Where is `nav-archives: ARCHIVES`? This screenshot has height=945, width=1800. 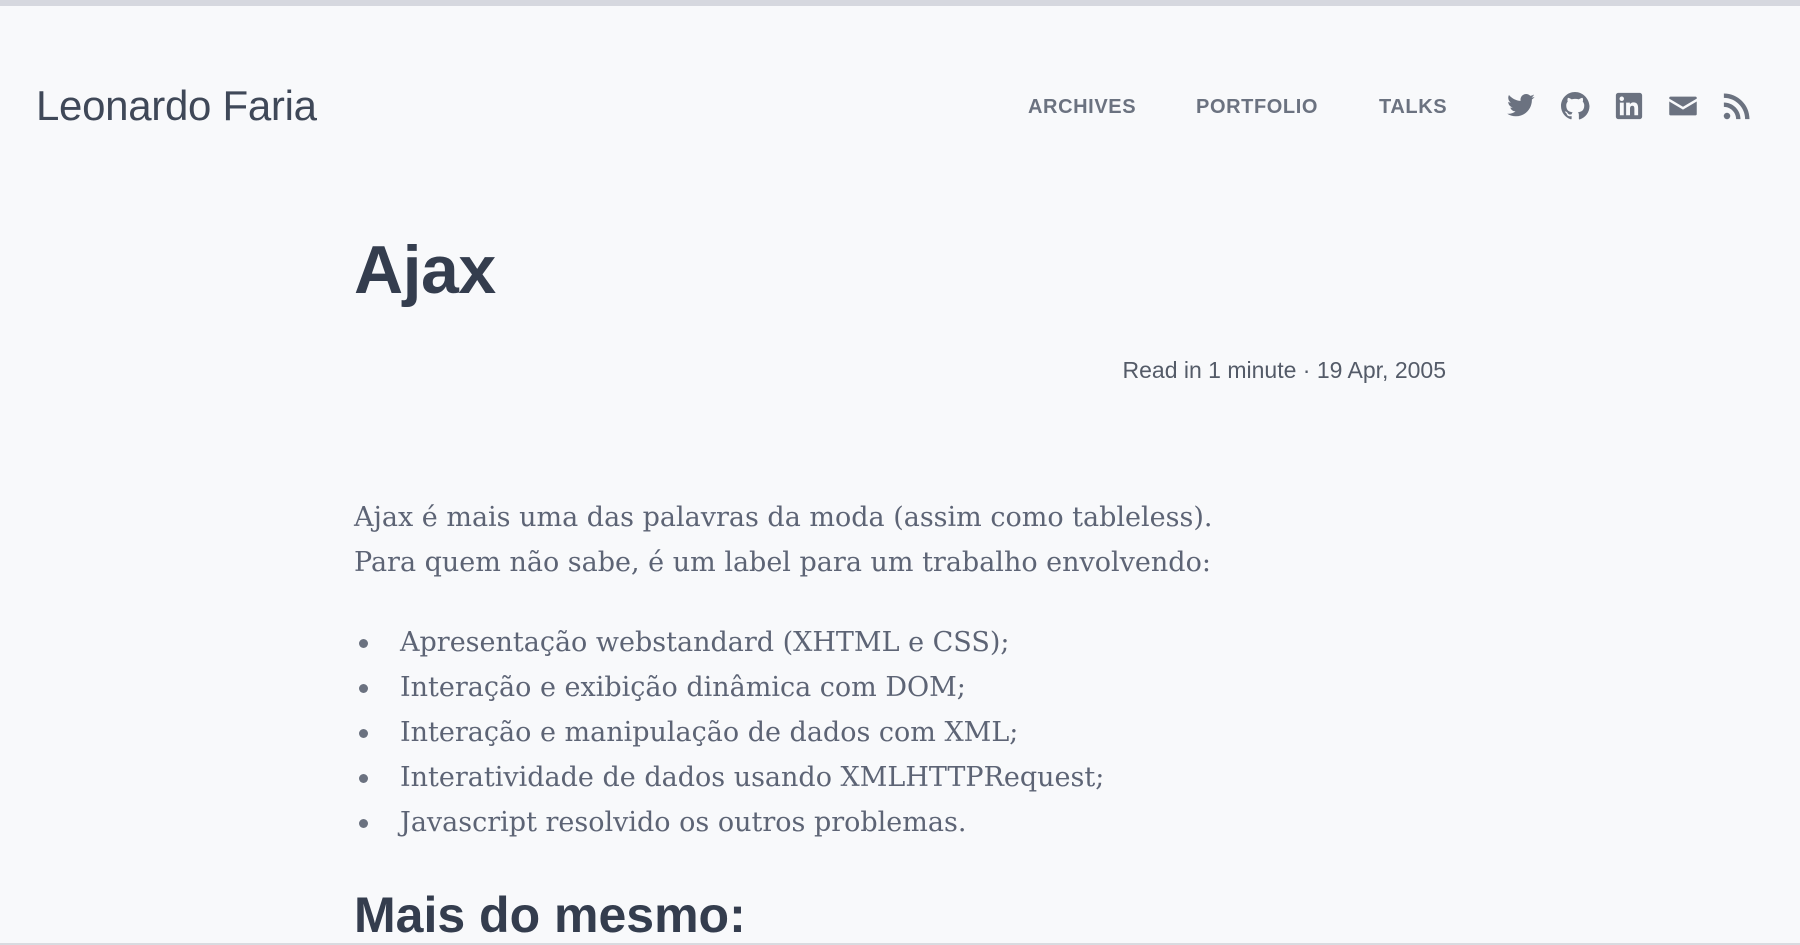
nav-archives: ARCHIVES is located at coordinates (1082, 107).